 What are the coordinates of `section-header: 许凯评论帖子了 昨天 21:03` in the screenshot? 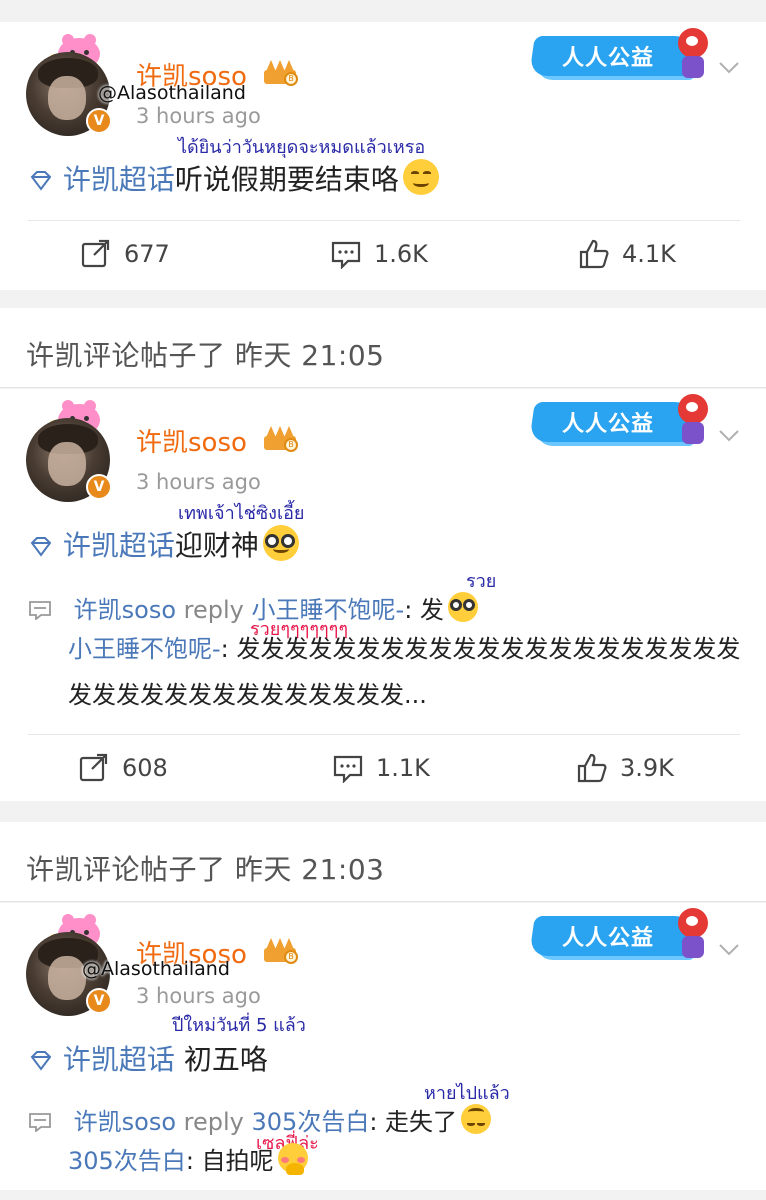 It's located at (383, 862).